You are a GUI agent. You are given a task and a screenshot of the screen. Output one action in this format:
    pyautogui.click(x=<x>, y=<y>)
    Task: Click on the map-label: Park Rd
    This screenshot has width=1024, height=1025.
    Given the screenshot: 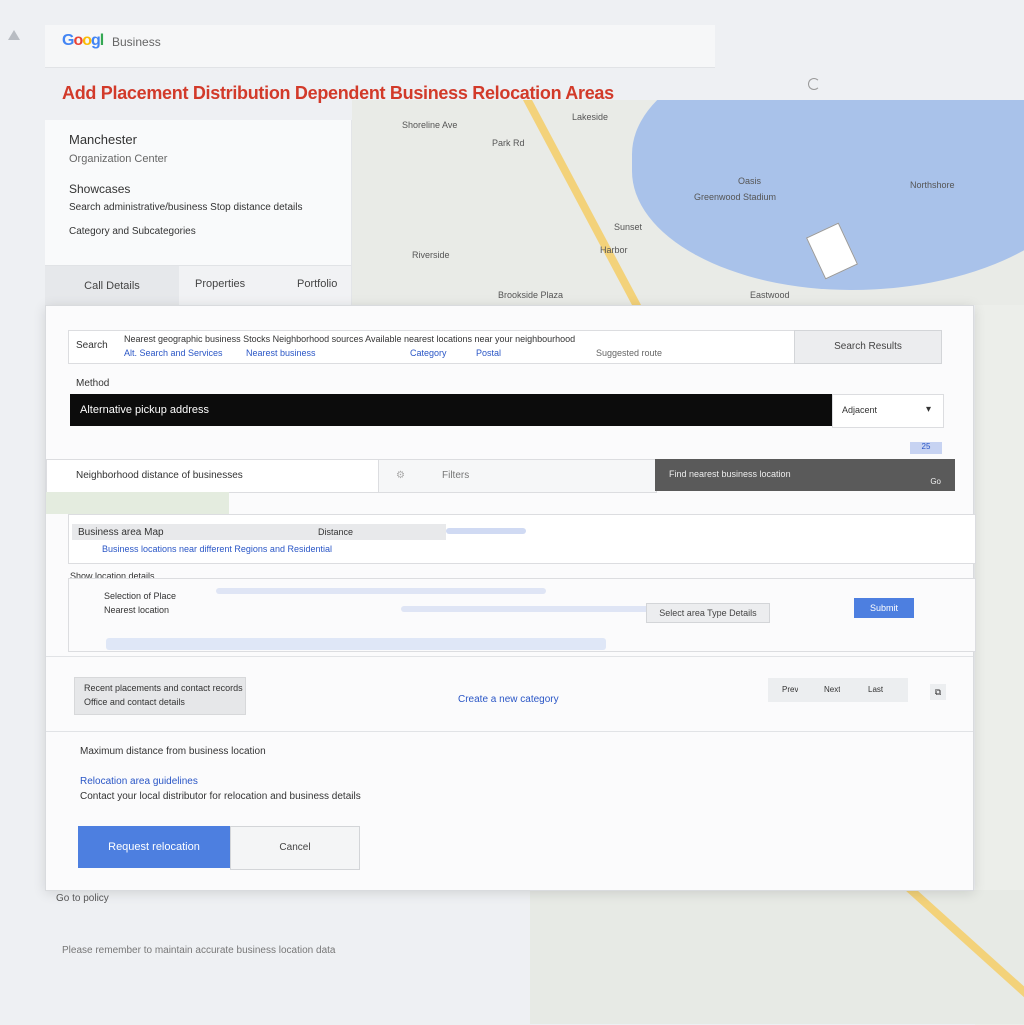 What is the action you would take?
    pyautogui.click(x=508, y=143)
    